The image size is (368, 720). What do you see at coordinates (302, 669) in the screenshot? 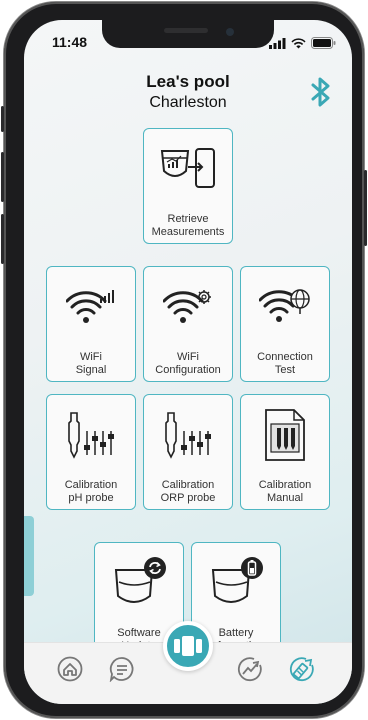
I see `tools-icon` at bounding box center [302, 669].